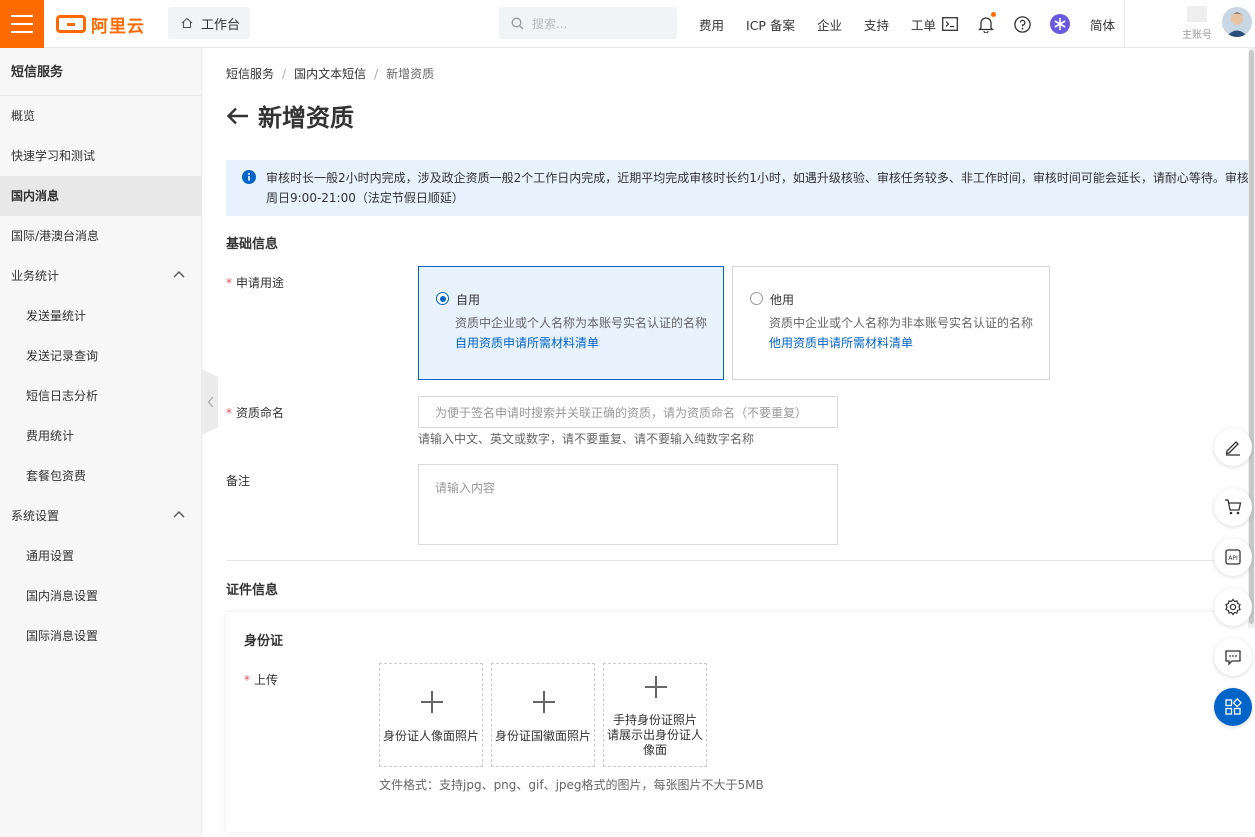 This screenshot has width=1255, height=837. I want to click on sidebar-item-general-settings: 通用设置, so click(100, 556).